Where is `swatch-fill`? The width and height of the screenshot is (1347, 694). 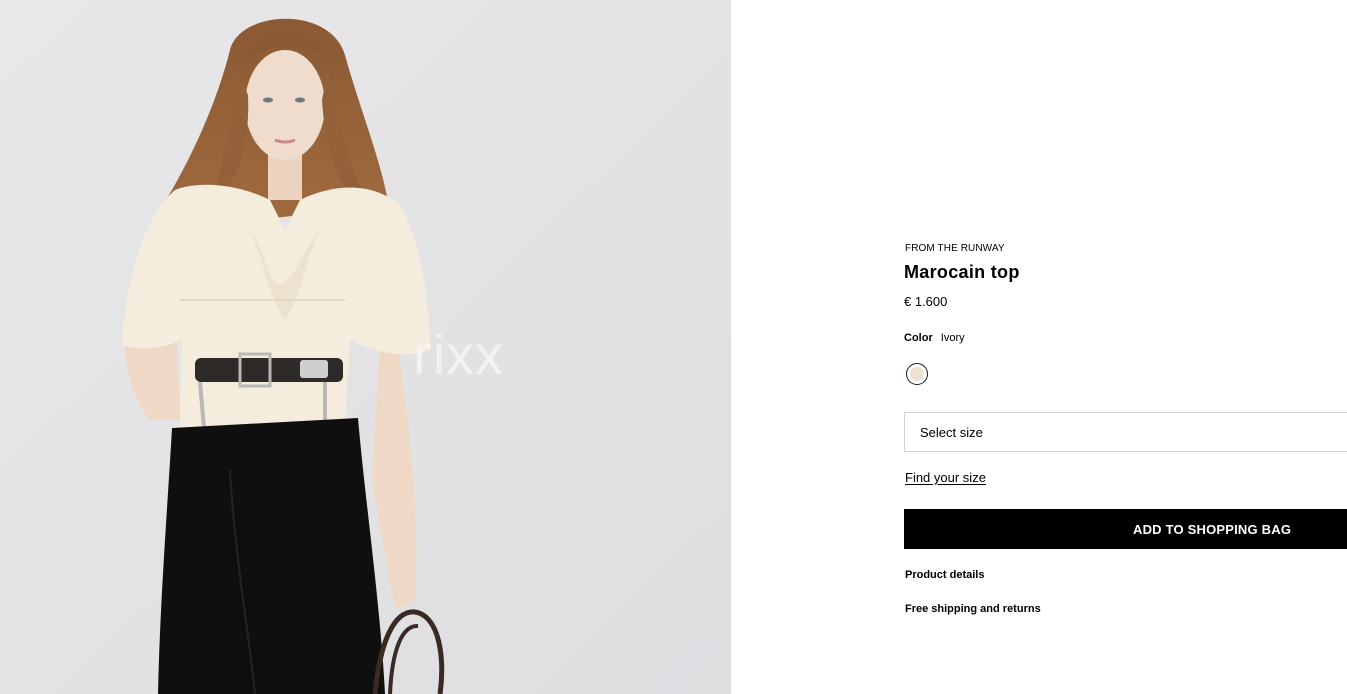
swatch-fill is located at coordinates (917, 374).